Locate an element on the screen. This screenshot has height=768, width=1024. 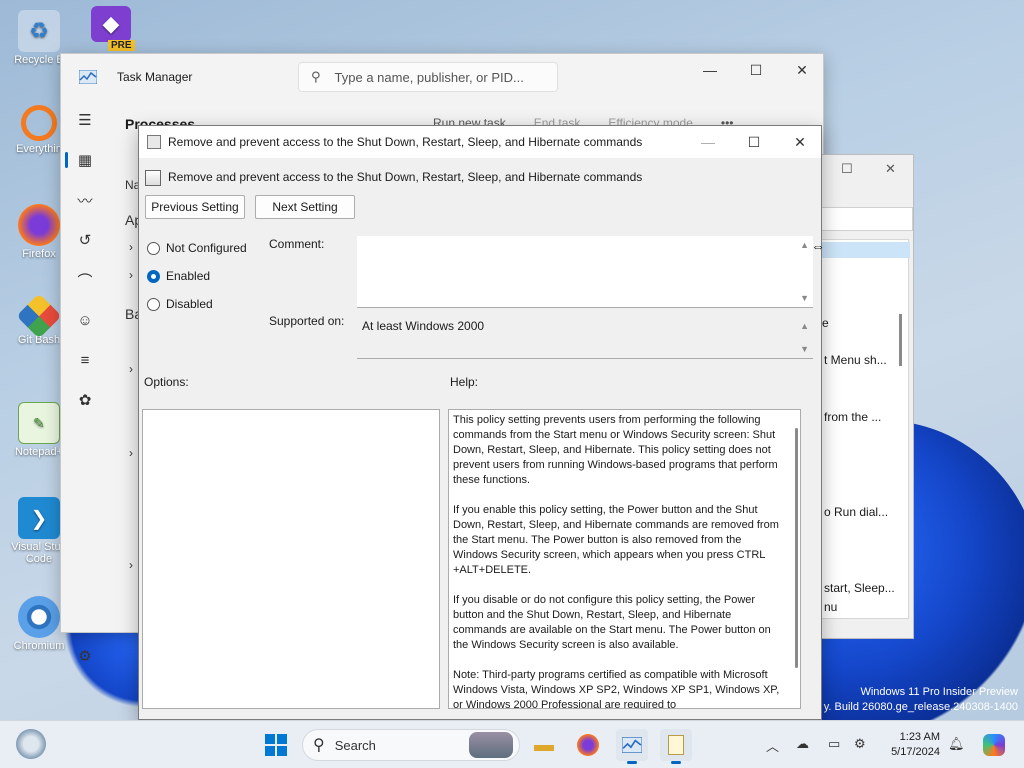
comment-label: Comment: is located at coordinates (297, 244).